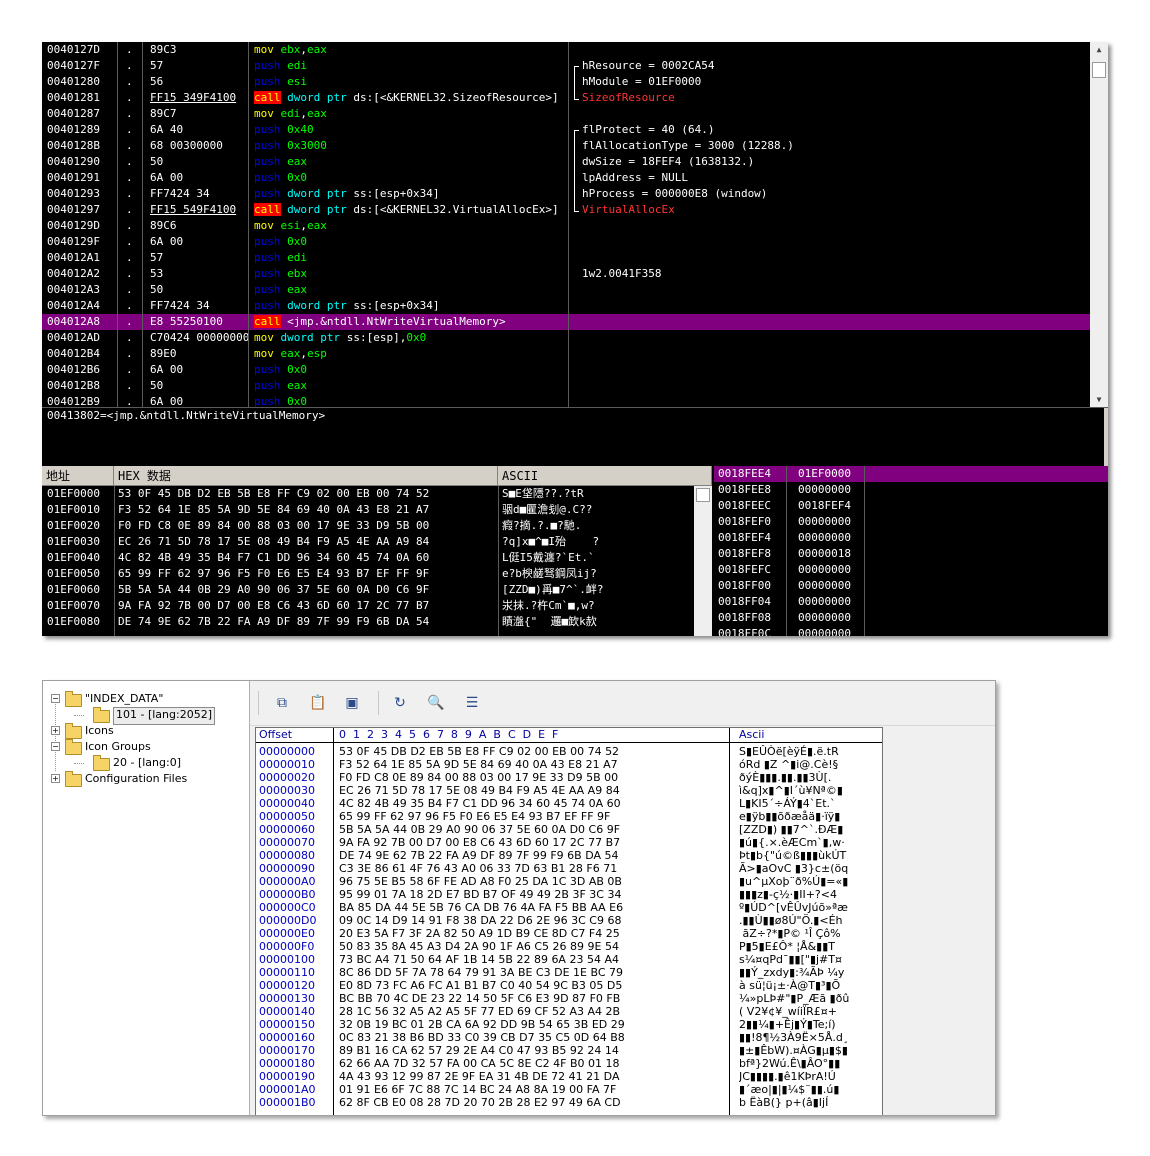  What do you see at coordinates (911, 570) in the screenshot?
I see `stack-row: 0018FEFC 00000000` at bounding box center [911, 570].